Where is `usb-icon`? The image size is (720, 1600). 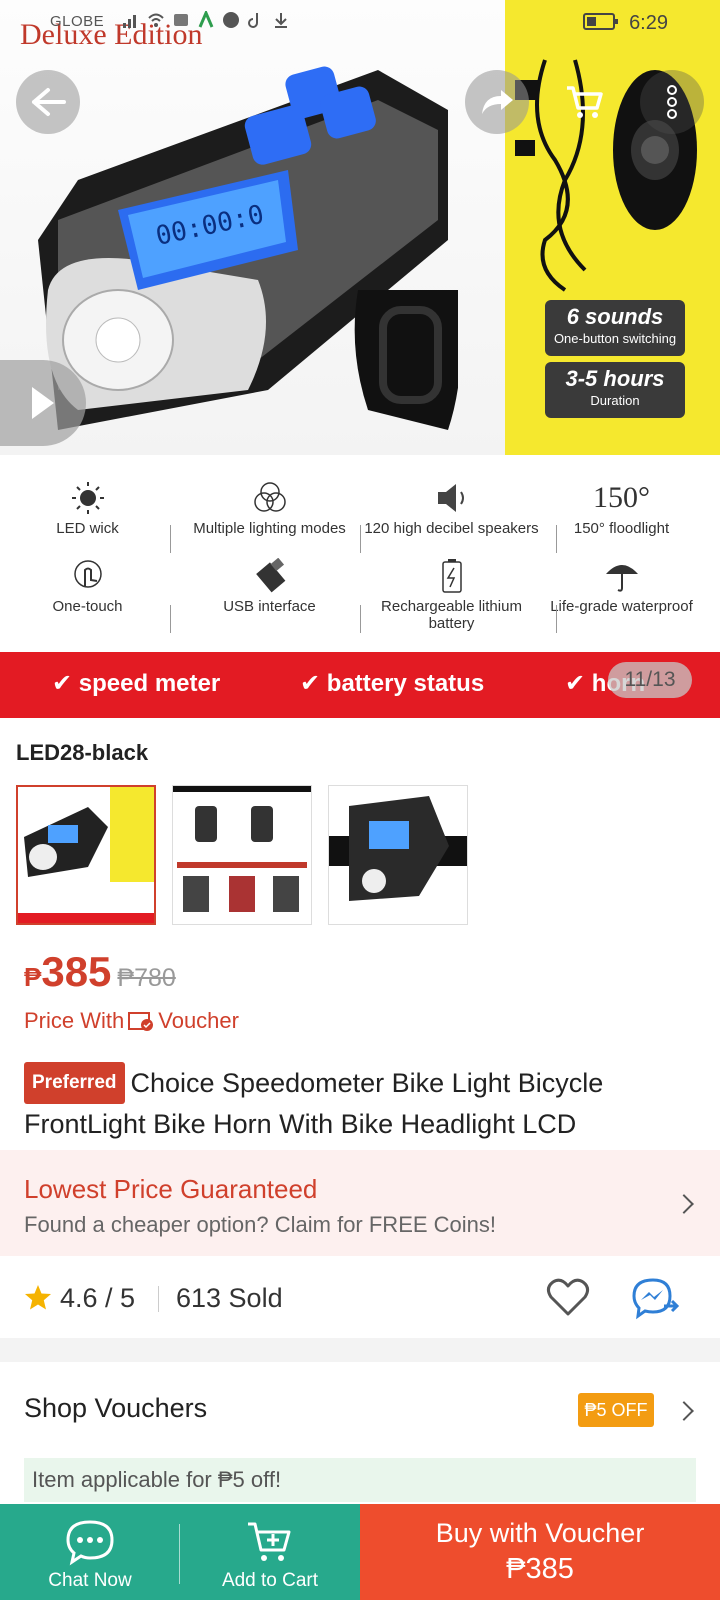
usb-icon is located at coordinates (270, 575).